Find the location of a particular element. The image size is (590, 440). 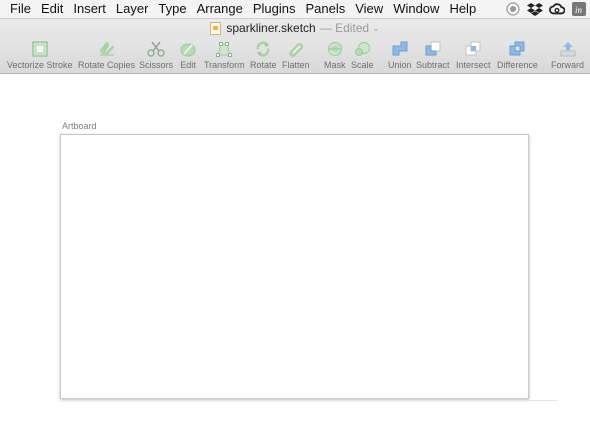

tool-label: Edit is located at coordinates (188, 65).